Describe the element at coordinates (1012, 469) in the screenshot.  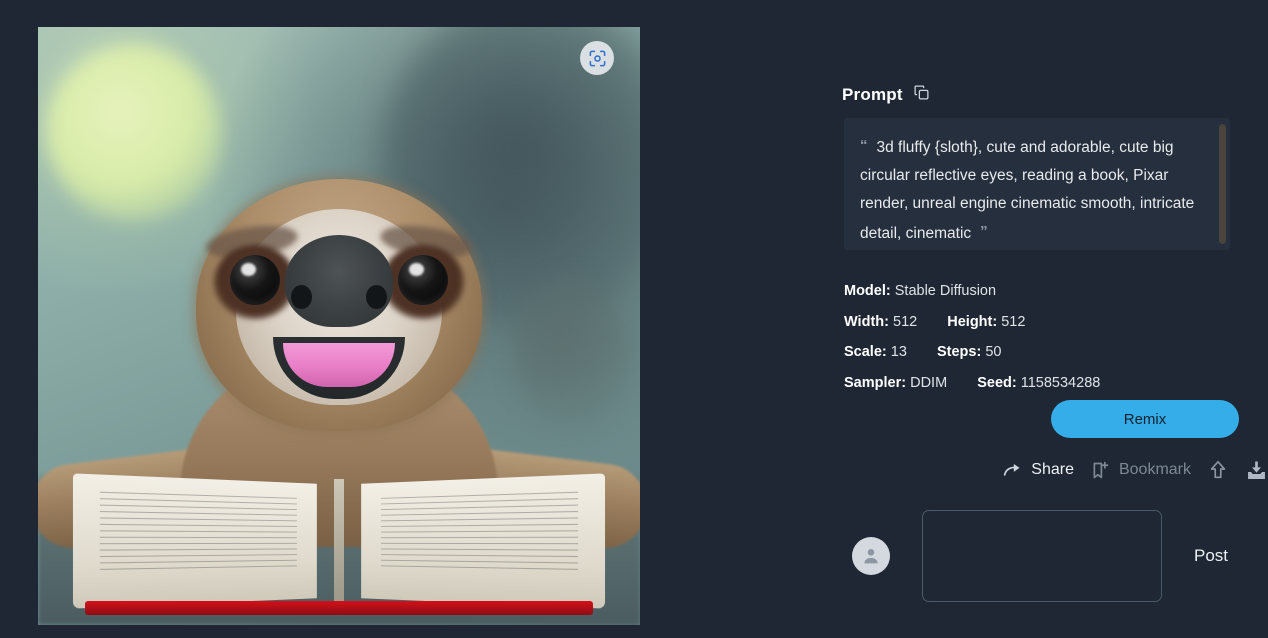
I see `share-arrow-icon` at that location.